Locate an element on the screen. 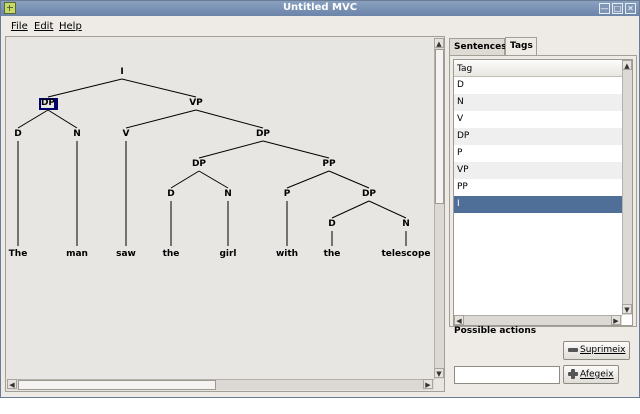 The width and height of the screenshot is (640, 414). tab-sentences: Sentences is located at coordinates (478, 46).